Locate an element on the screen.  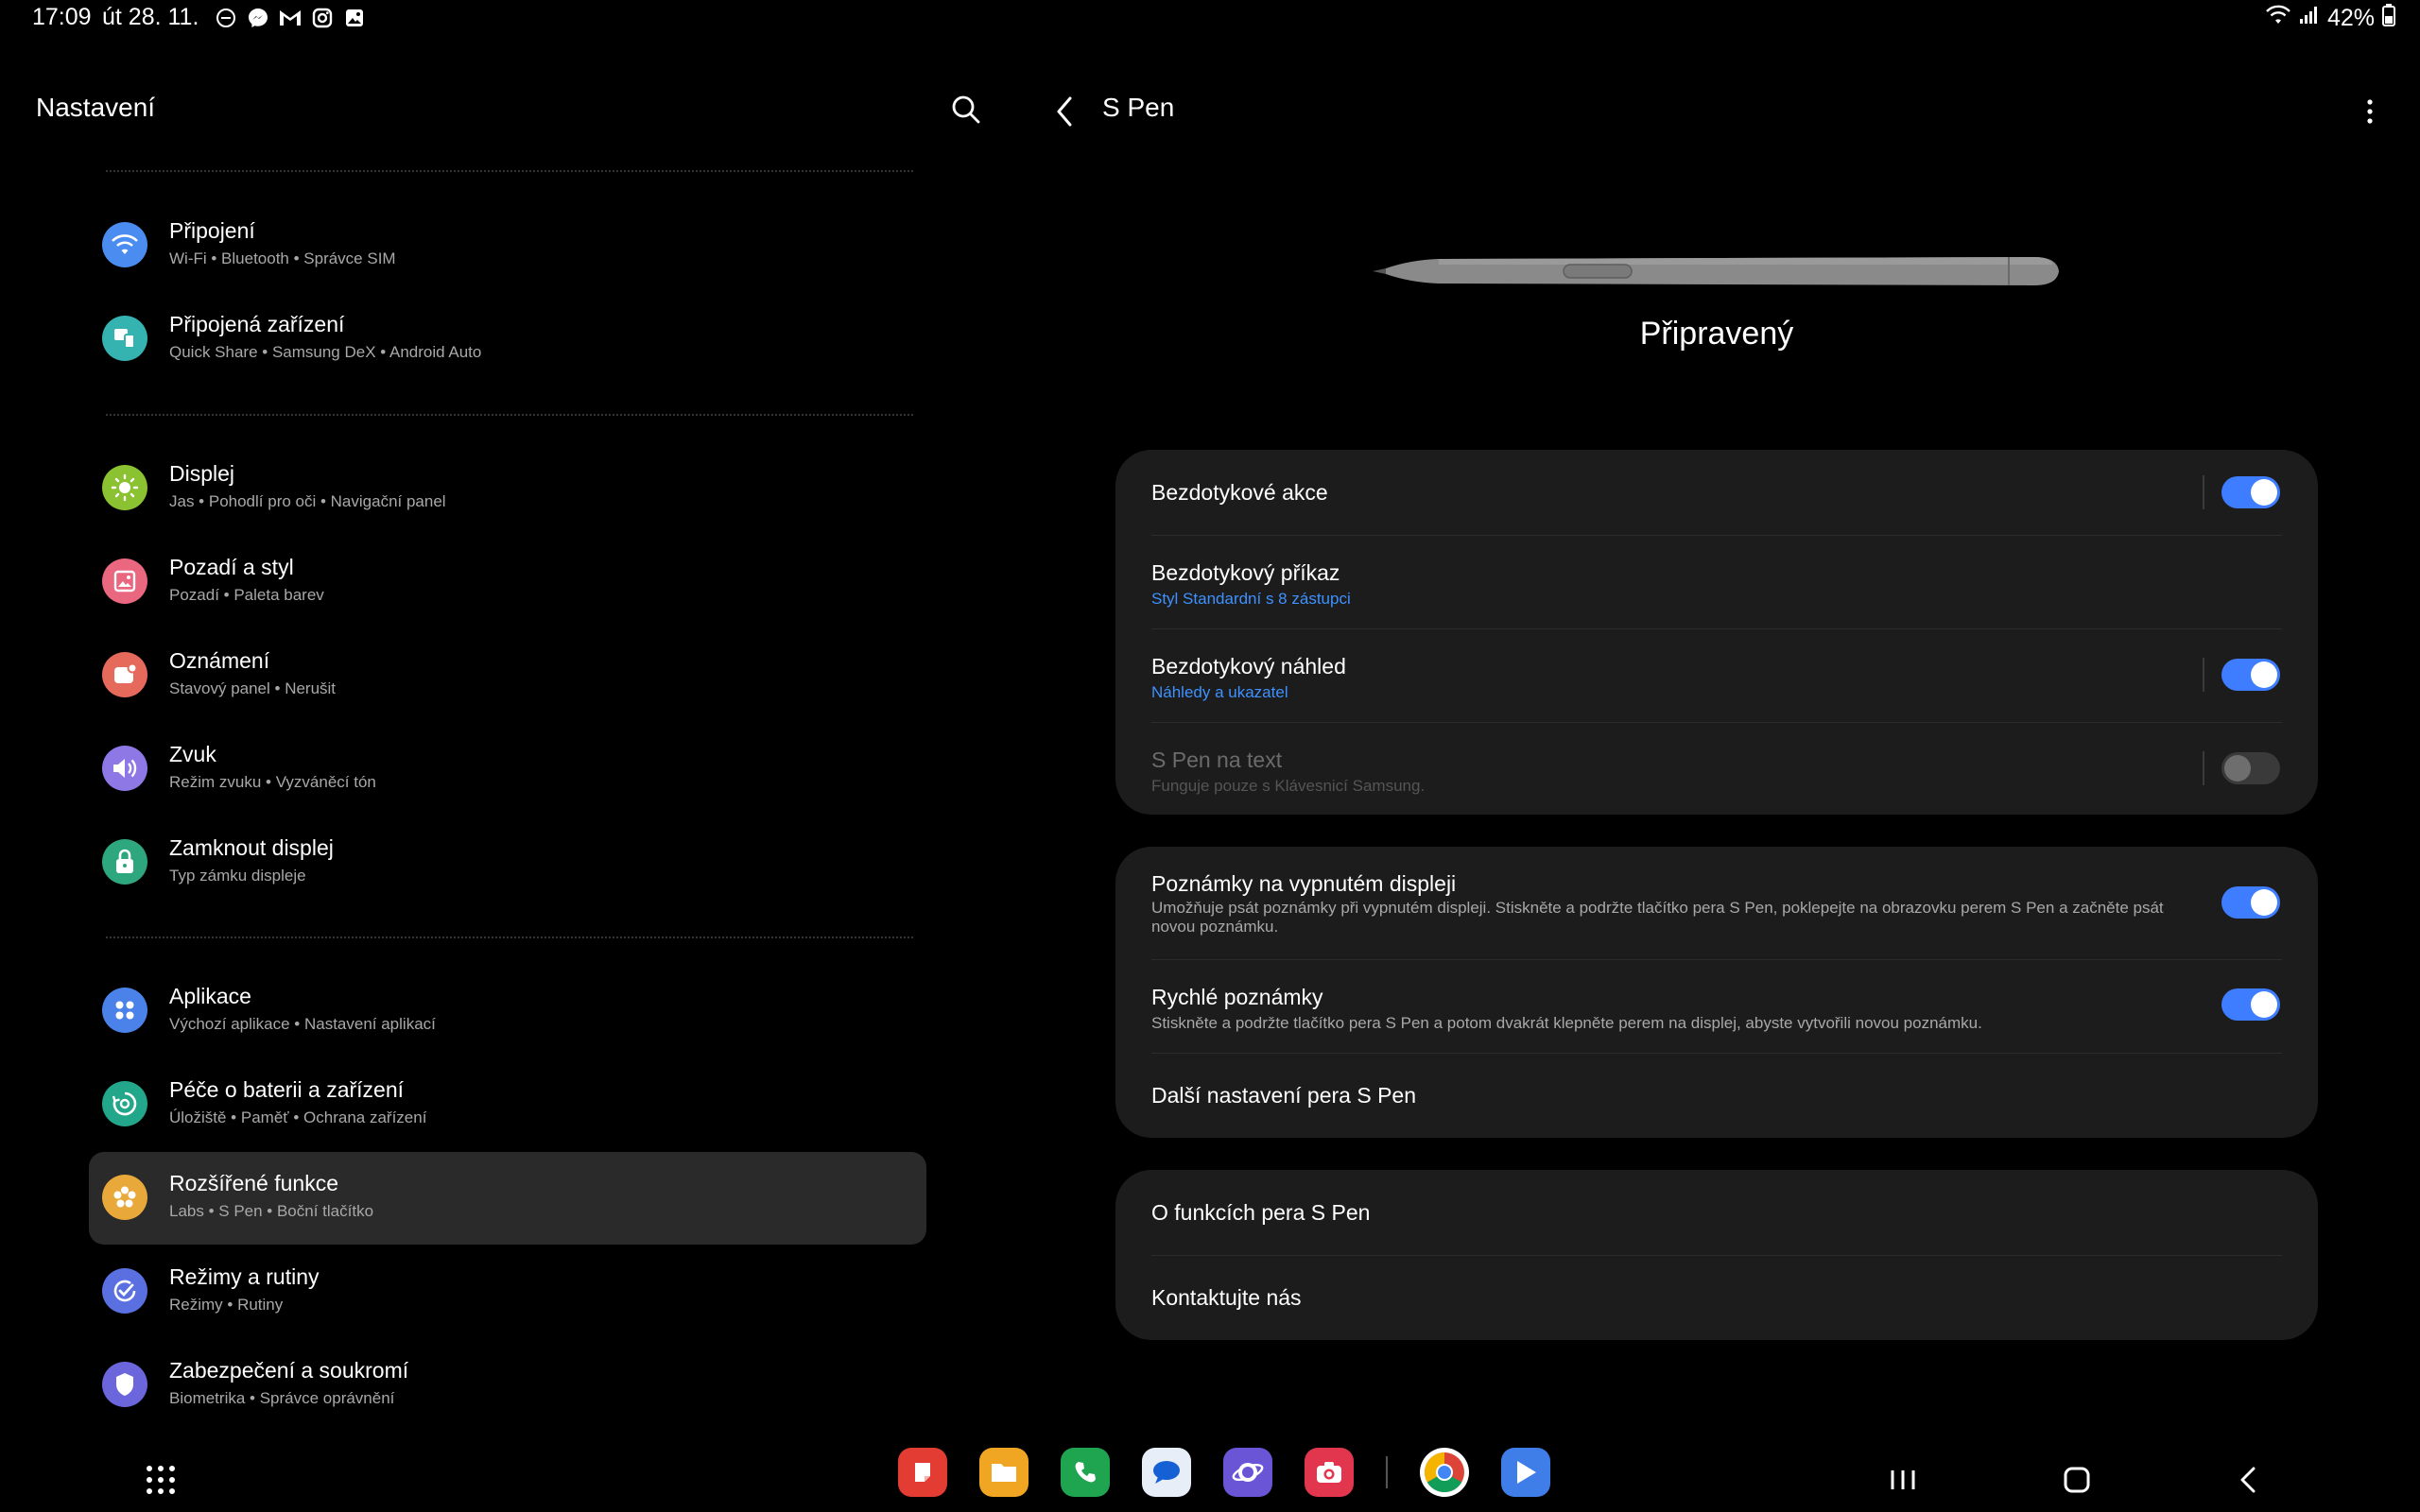
row-title: Rychlé poznámky is located at coordinates (1237, 997).